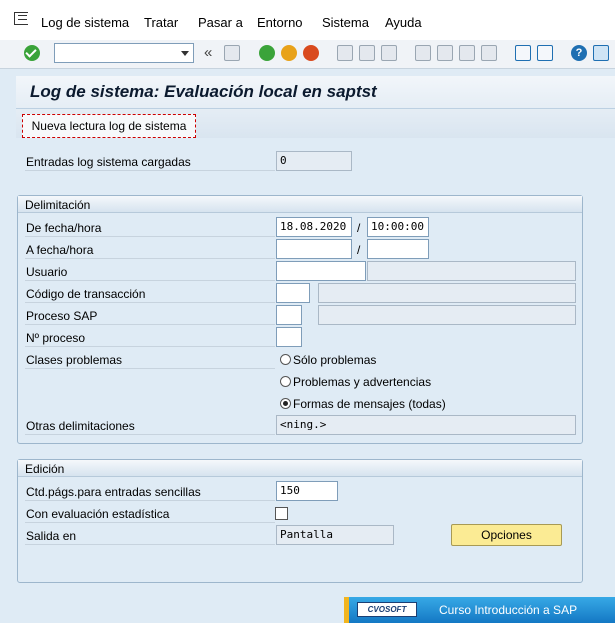 The image size is (615, 623). What do you see at coordinates (108, 162) in the screenshot?
I see `loaded-entries-label: Entradas log sistema cargadas` at bounding box center [108, 162].